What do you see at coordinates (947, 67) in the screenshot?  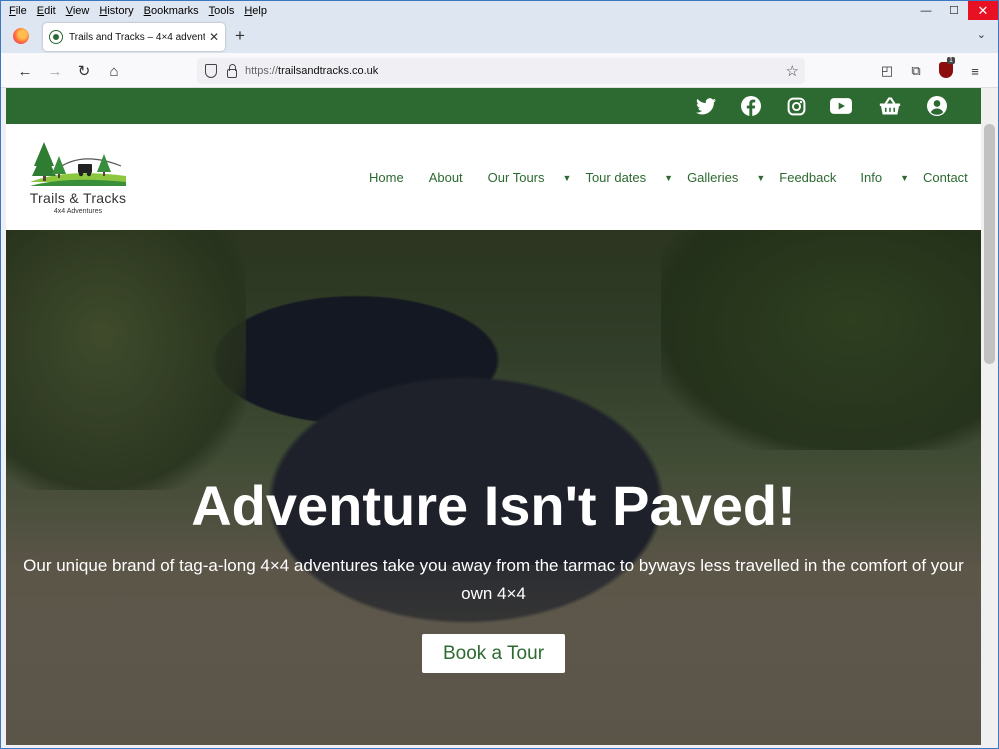 I see `ublock-extension-icon: 1` at bounding box center [947, 67].